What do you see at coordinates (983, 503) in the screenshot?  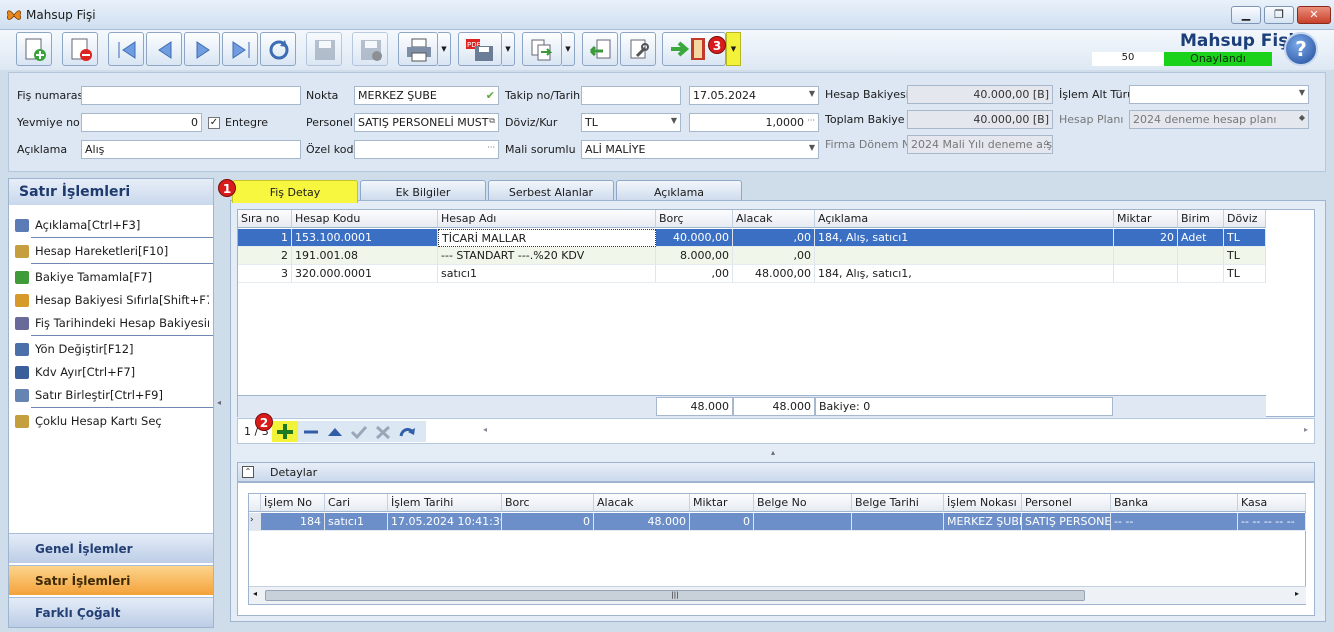 I see `col-islem-noktasi: İşlem Nokası` at bounding box center [983, 503].